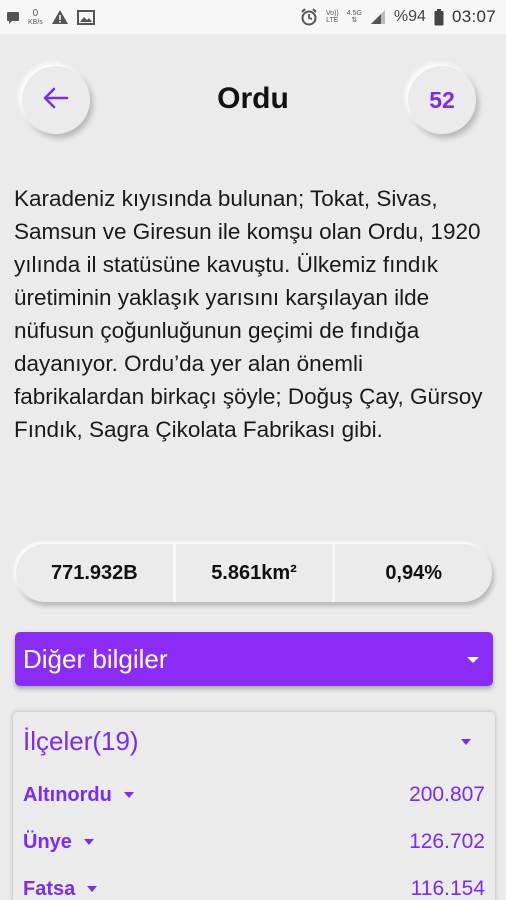 The width and height of the screenshot is (506, 900). What do you see at coordinates (254, 842) in the screenshot?
I see `district-row: Ünye 126.702` at bounding box center [254, 842].